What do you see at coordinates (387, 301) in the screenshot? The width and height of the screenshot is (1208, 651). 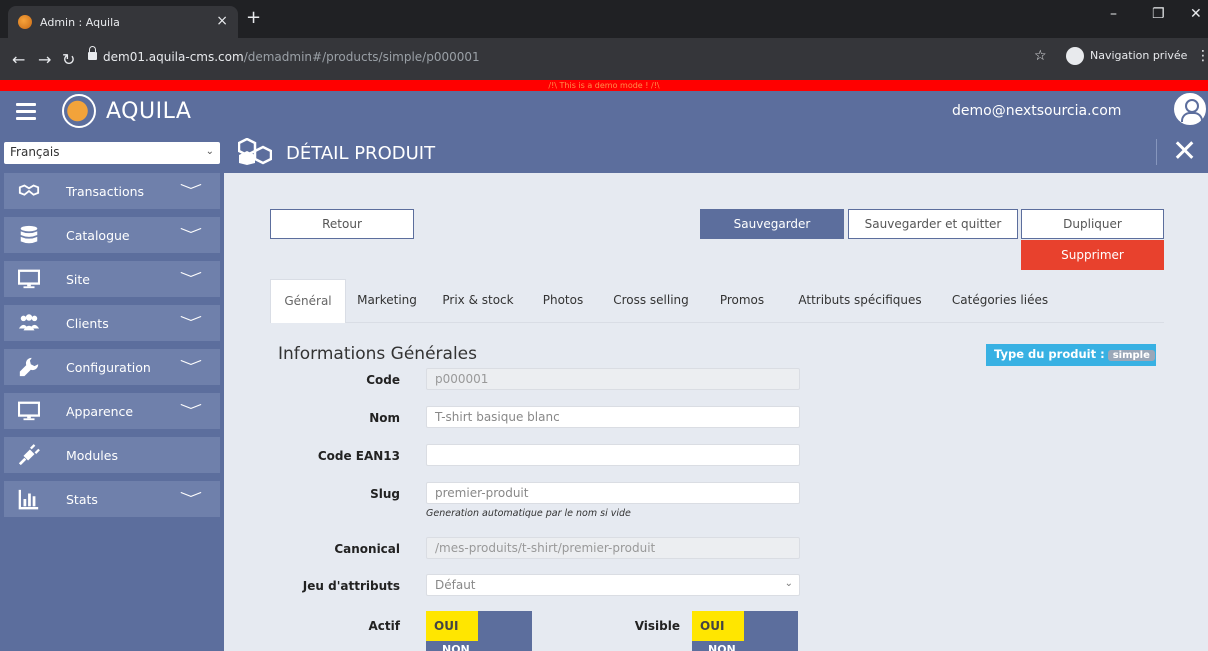 I see `tab-marketing: Marketing` at bounding box center [387, 301].